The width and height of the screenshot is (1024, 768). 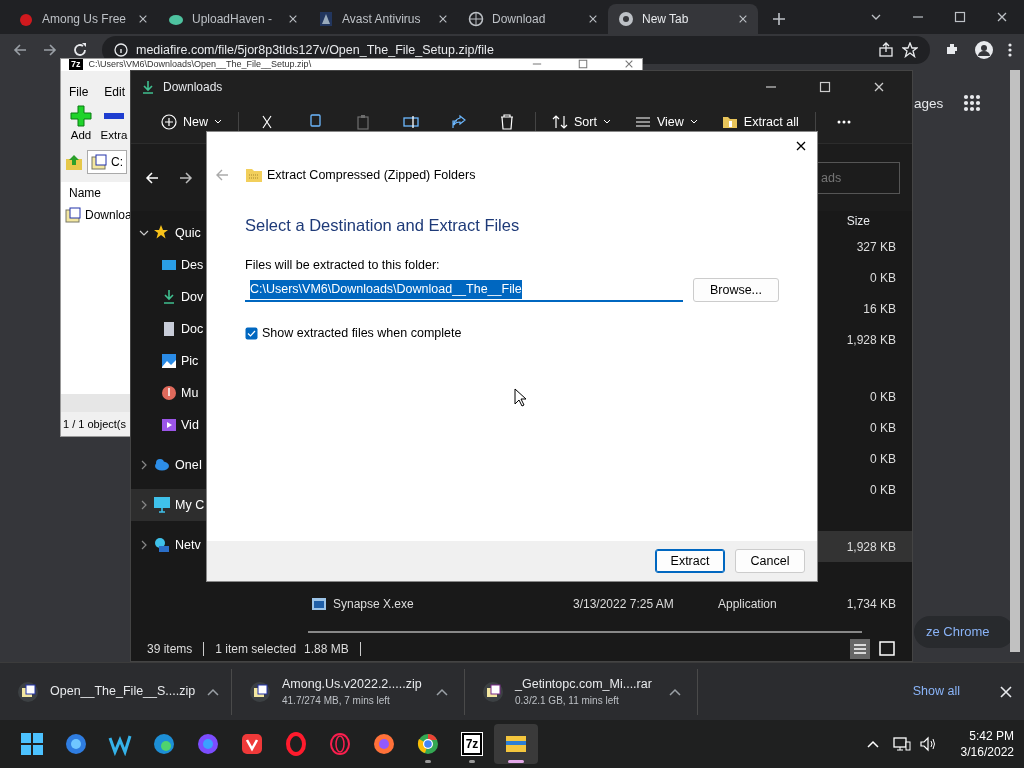 What do you see at coordinates (624, 604) in the screenshot?
I see `file-date: 3/13/2022 7:25 AM` at bounding box center [624, 604].